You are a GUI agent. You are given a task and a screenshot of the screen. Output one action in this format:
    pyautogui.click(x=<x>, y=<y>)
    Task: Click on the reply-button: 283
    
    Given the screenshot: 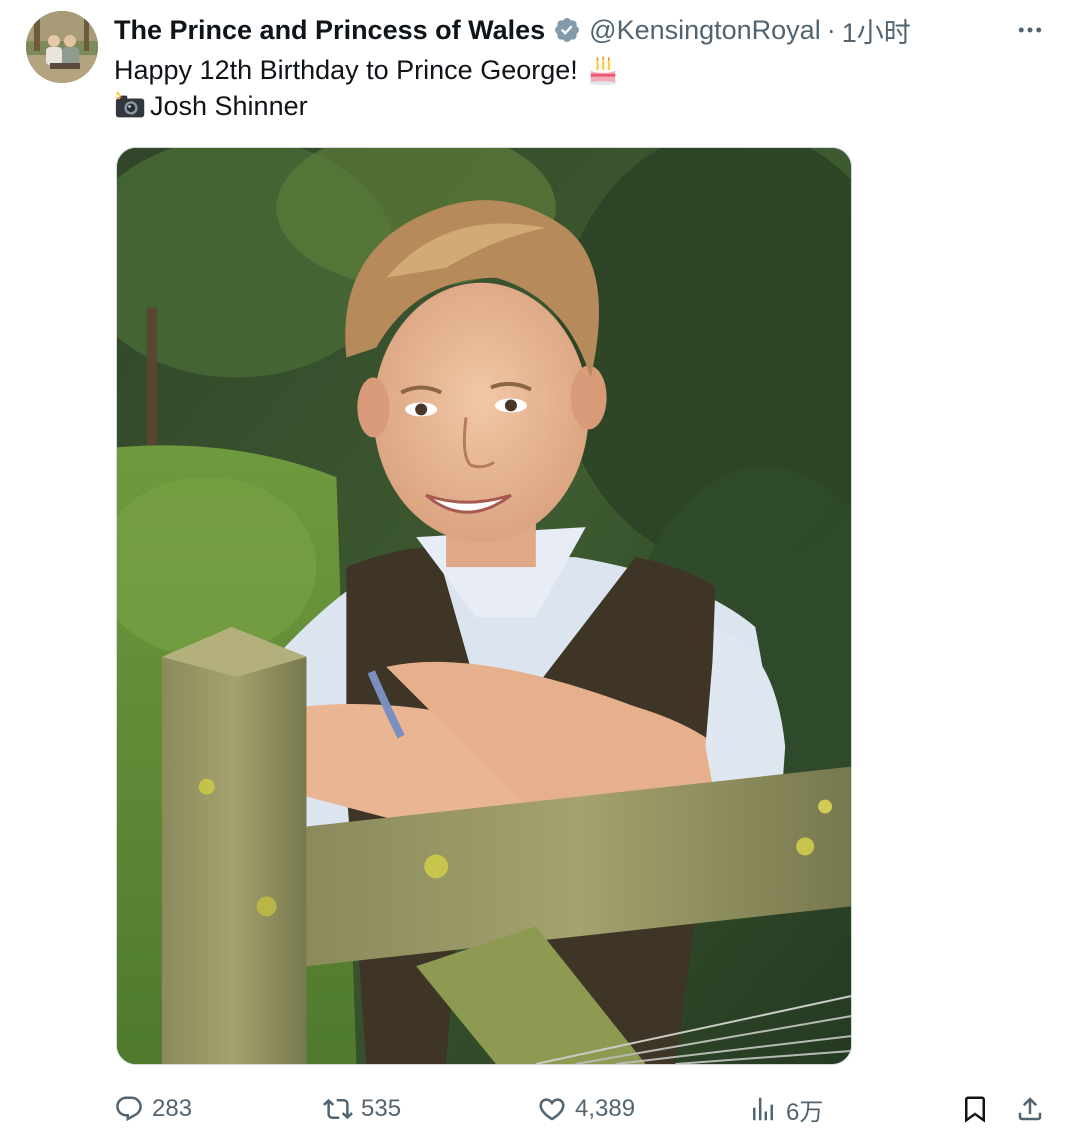 What is the action you would take?
    pyautogui.click(x=153, y=1109)
    